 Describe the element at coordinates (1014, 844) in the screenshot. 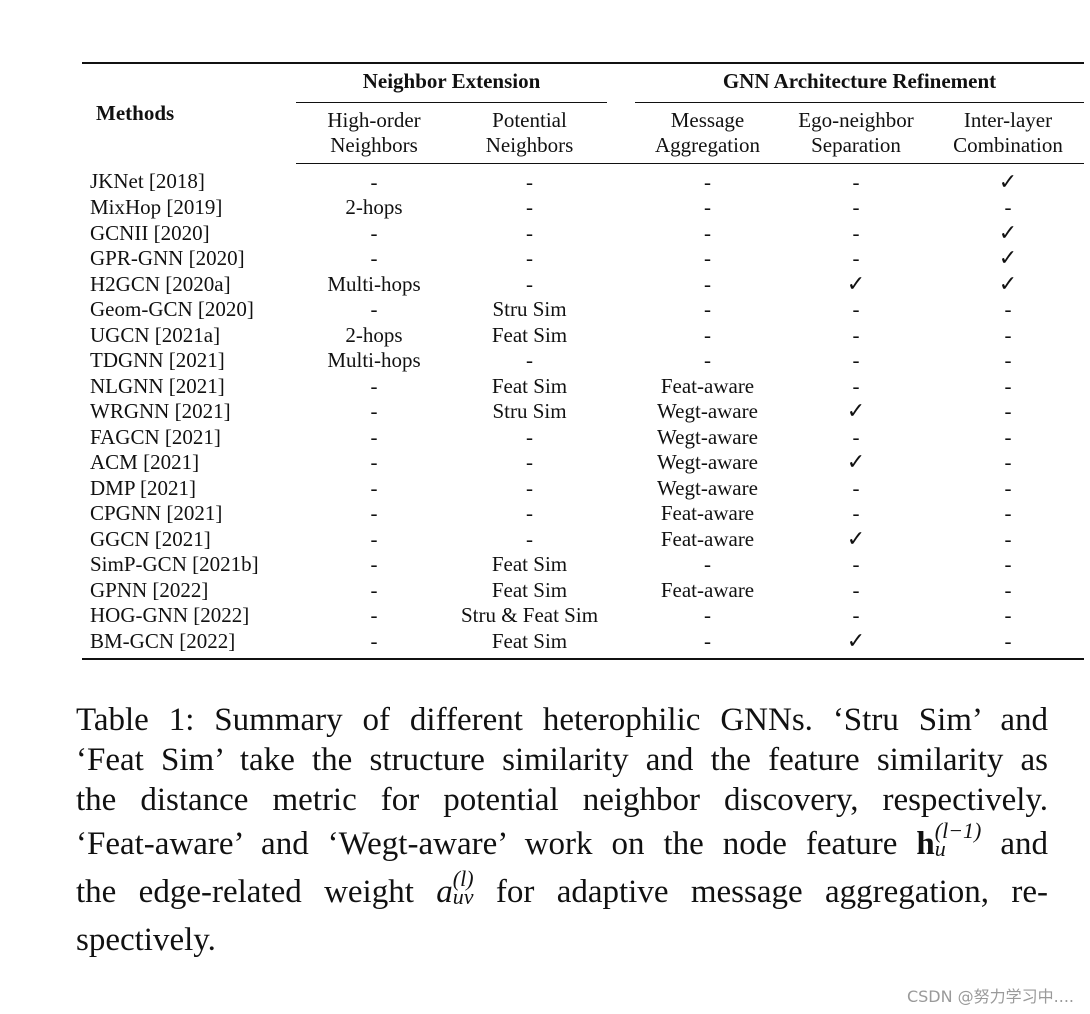

I see `caption-text: and` at that location.